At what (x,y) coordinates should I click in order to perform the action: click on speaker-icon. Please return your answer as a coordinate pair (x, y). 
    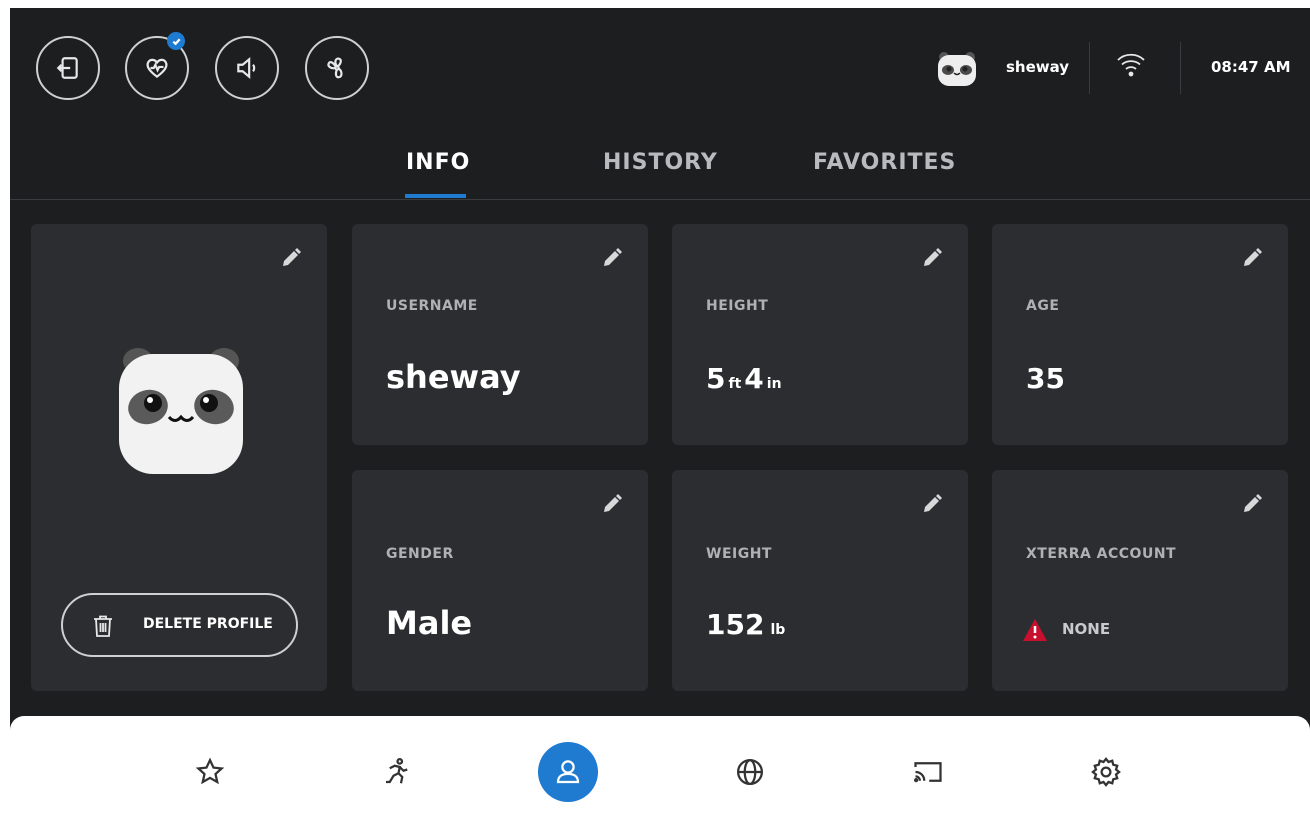
    Looking at the image, I should click on (246, 68).